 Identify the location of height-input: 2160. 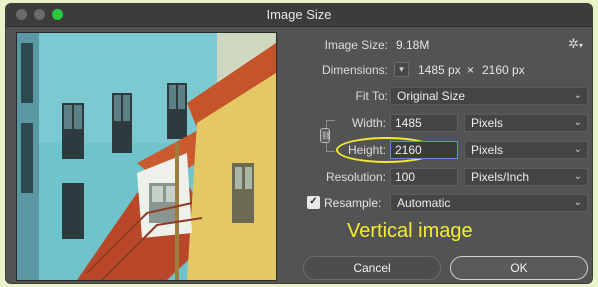
(424, 150).